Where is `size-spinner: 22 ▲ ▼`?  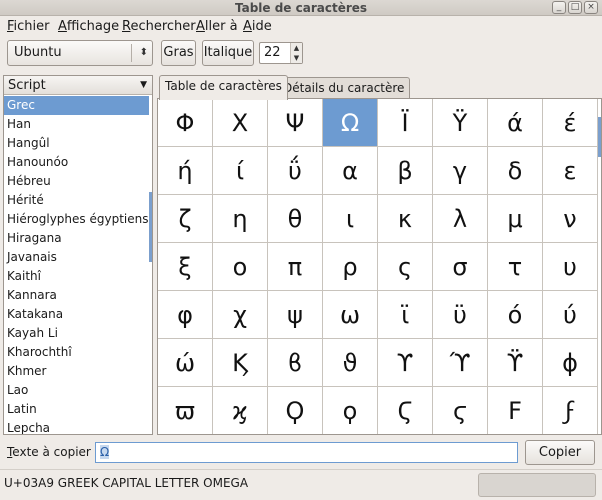 size-spinner: 22 ▲ ▼ is located at coordinates (281, 53).